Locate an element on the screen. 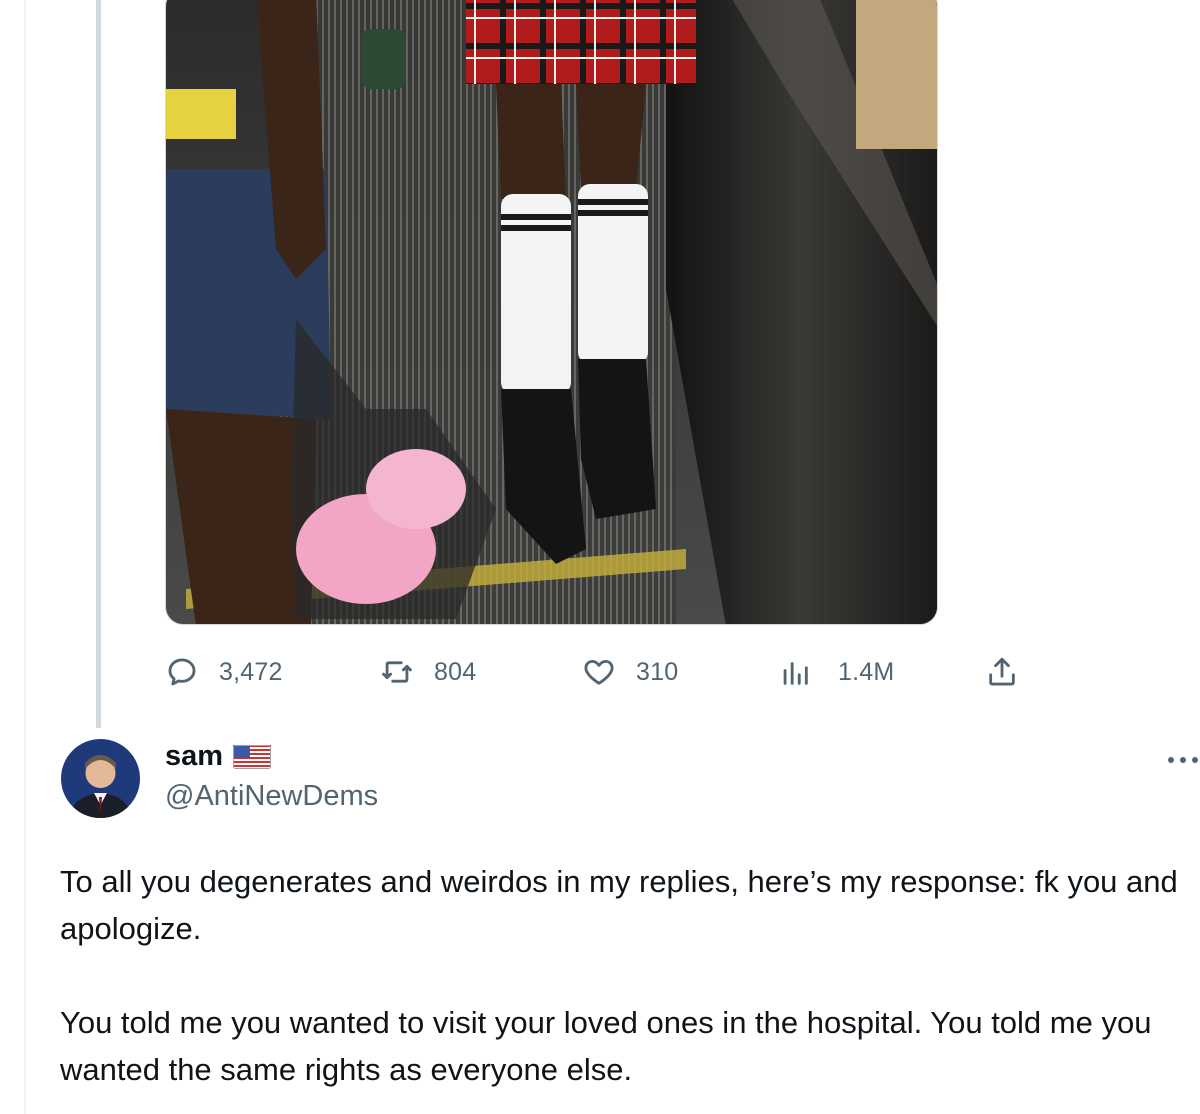  reply-button: 3,472 is located at coordinates (224, 672).